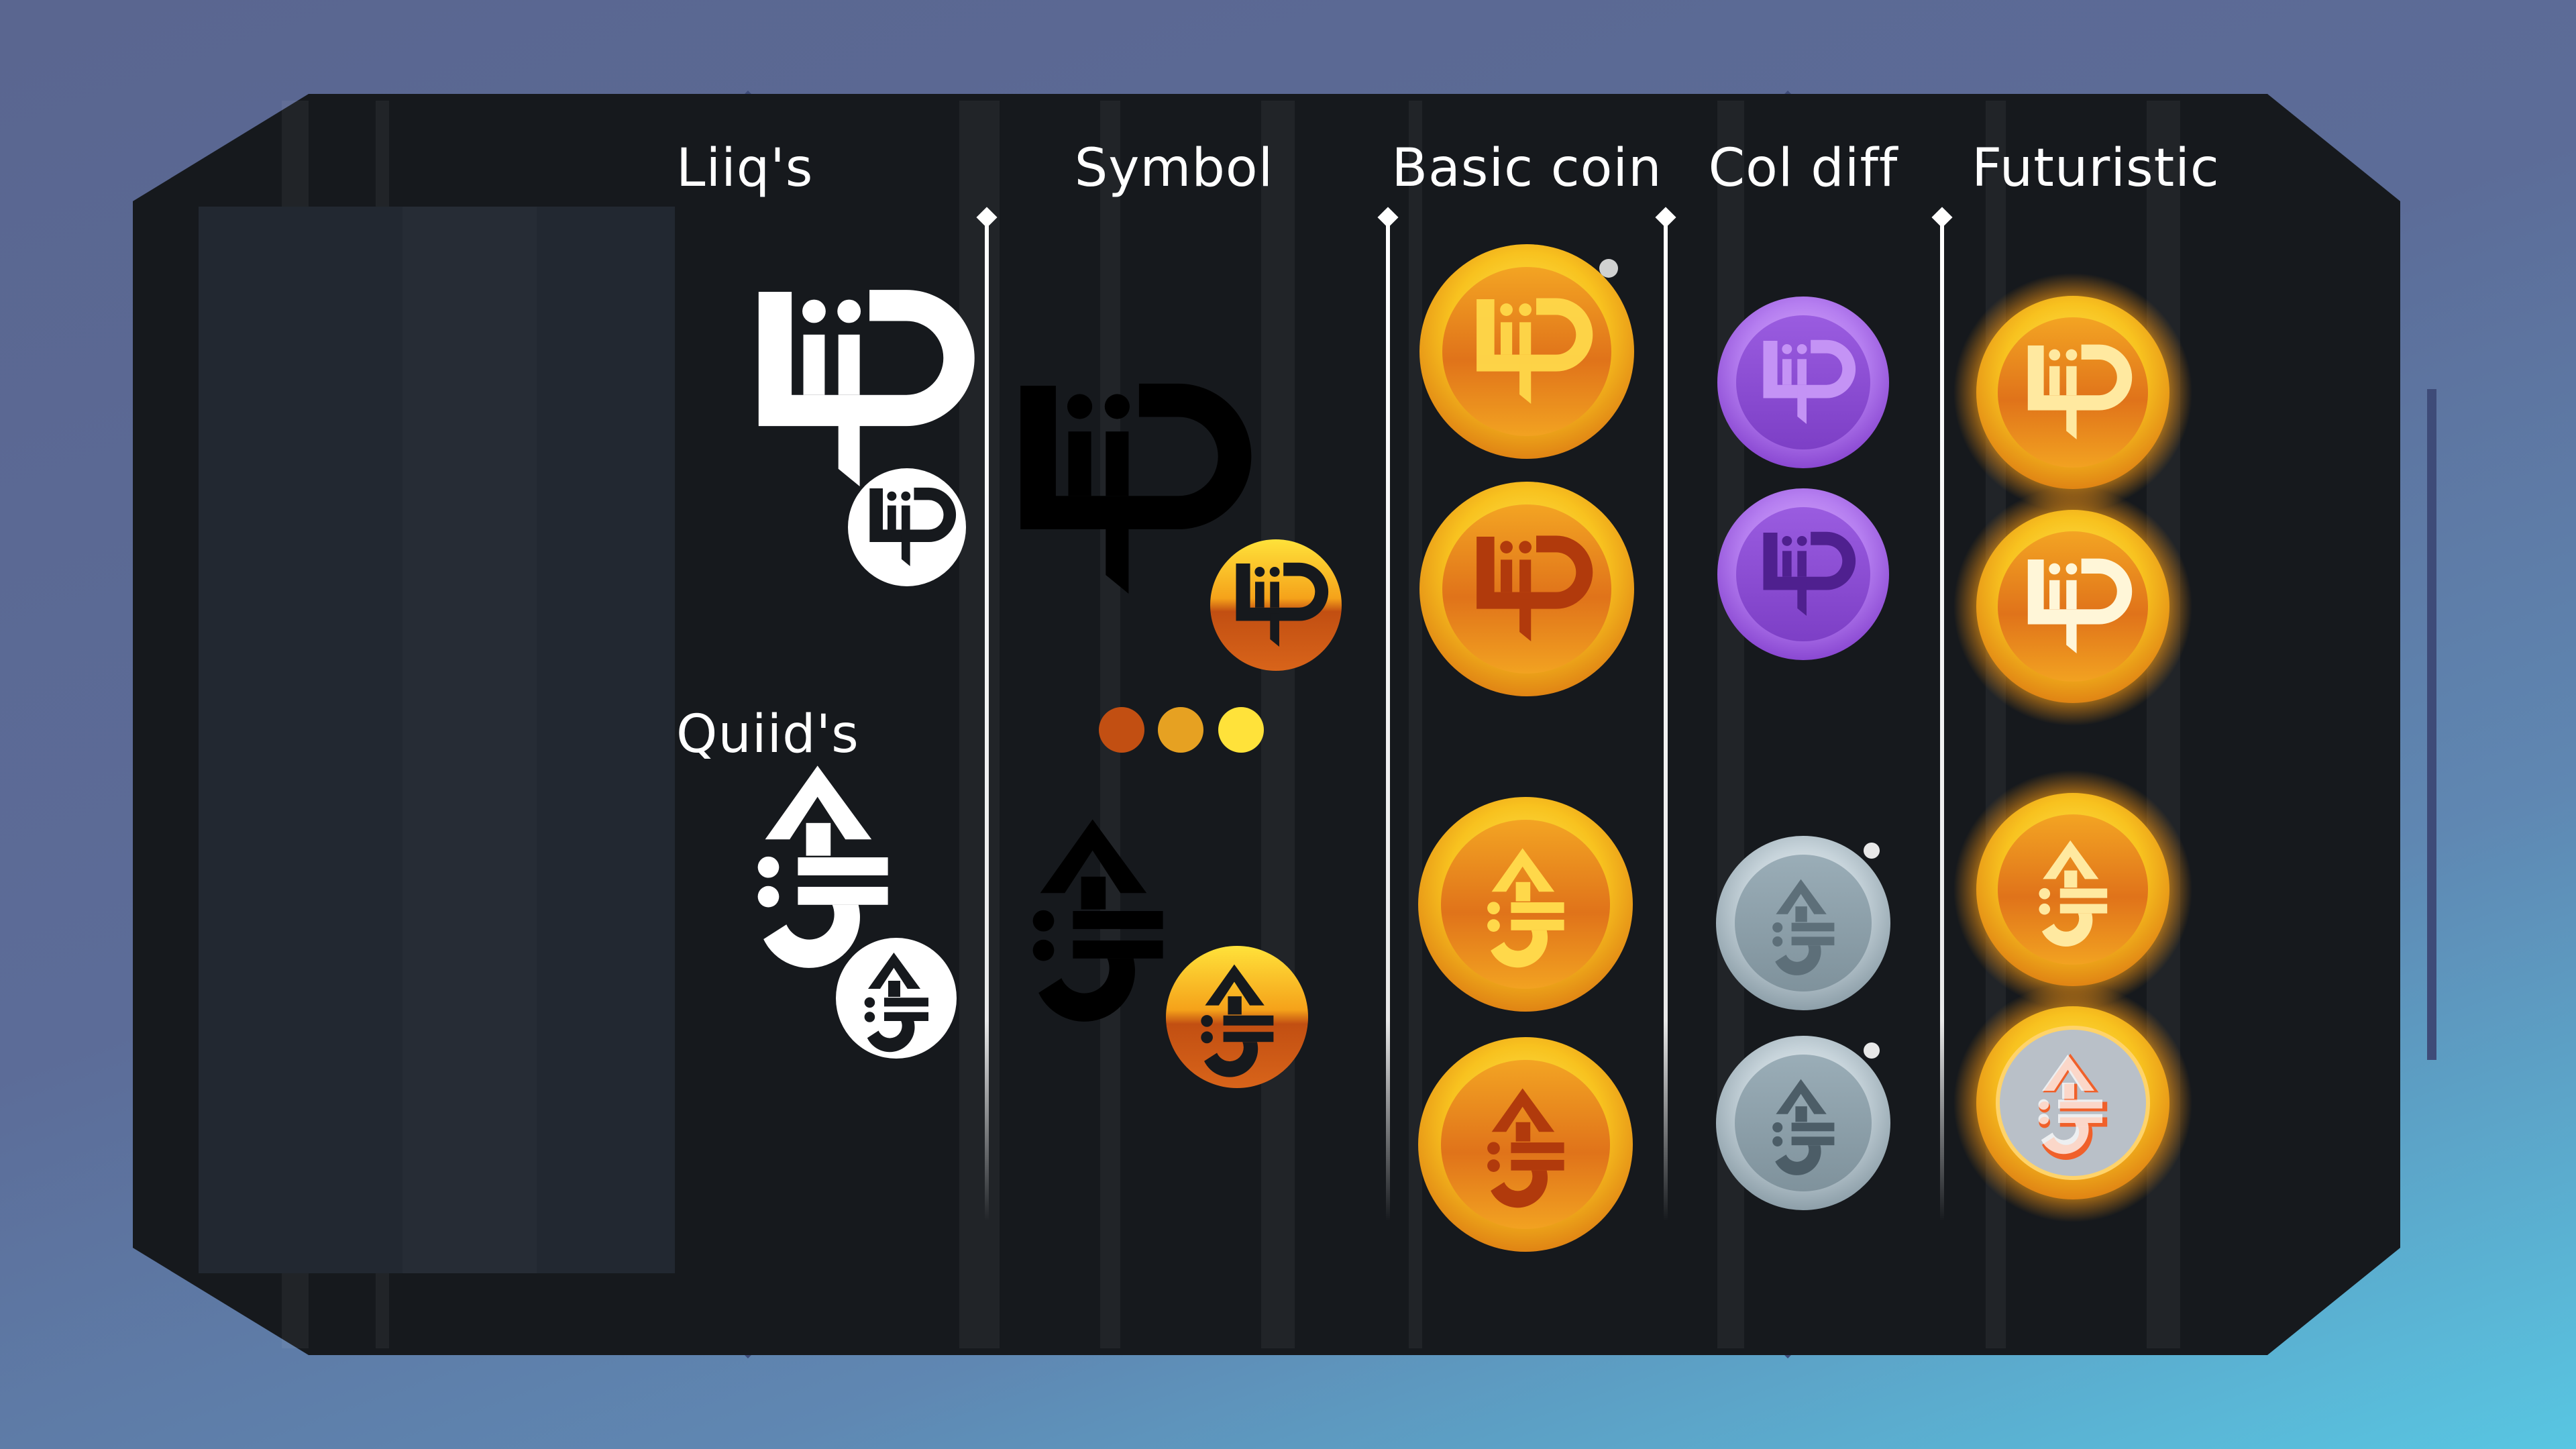 This screenshot has height=1449, width=2576. What do you see at coordinates (745, 168) in the screenshot?
I see `header-liiqs: Liiq's` at bounding box center [745, 168].